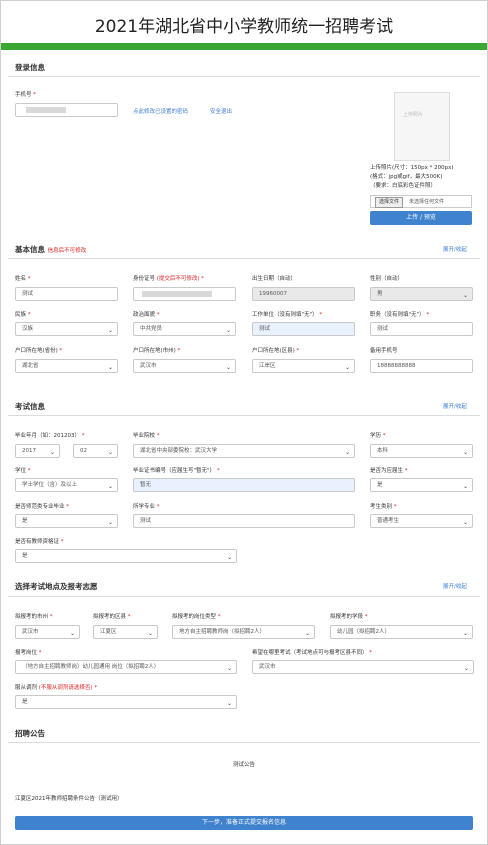  Describe the element at coordinates (146, 436) in the screenshot. I see `school-label: 毕业院校 *` at that location.